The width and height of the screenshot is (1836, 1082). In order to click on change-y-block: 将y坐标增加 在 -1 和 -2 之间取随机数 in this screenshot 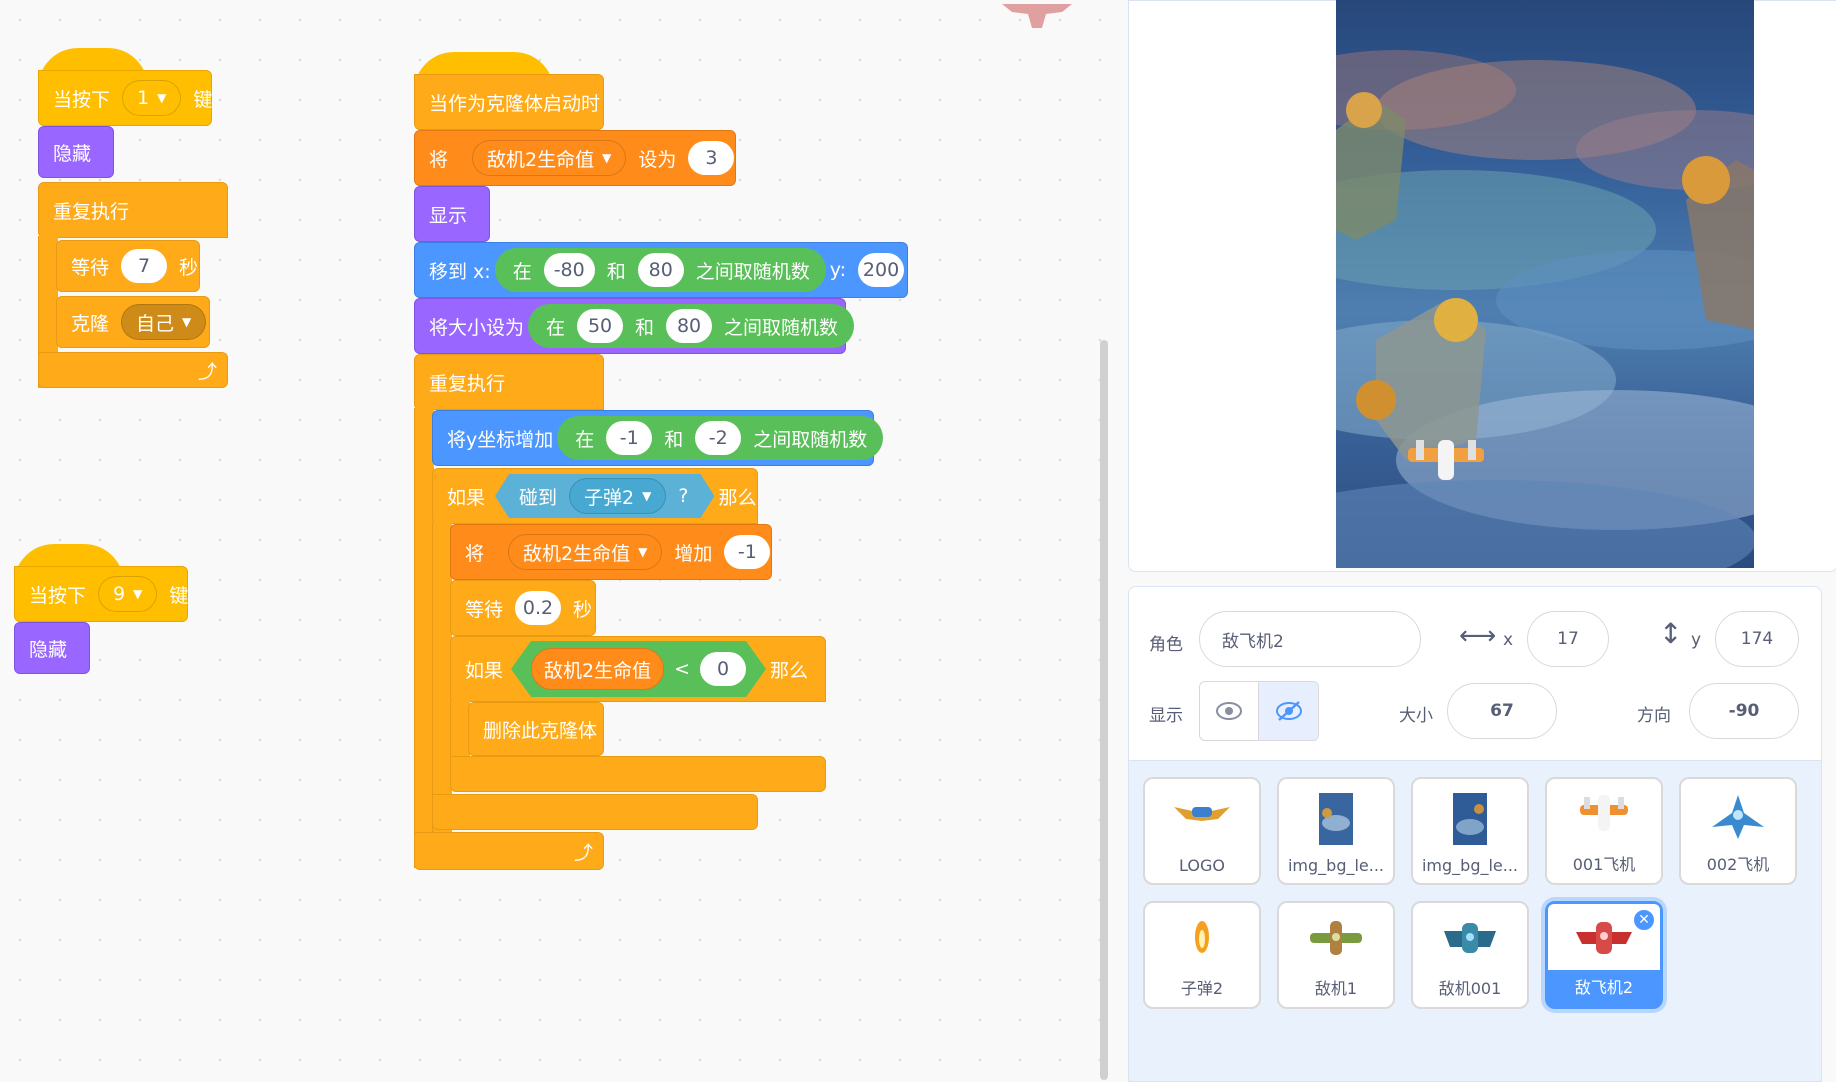, I will do `click(658, 438)`.